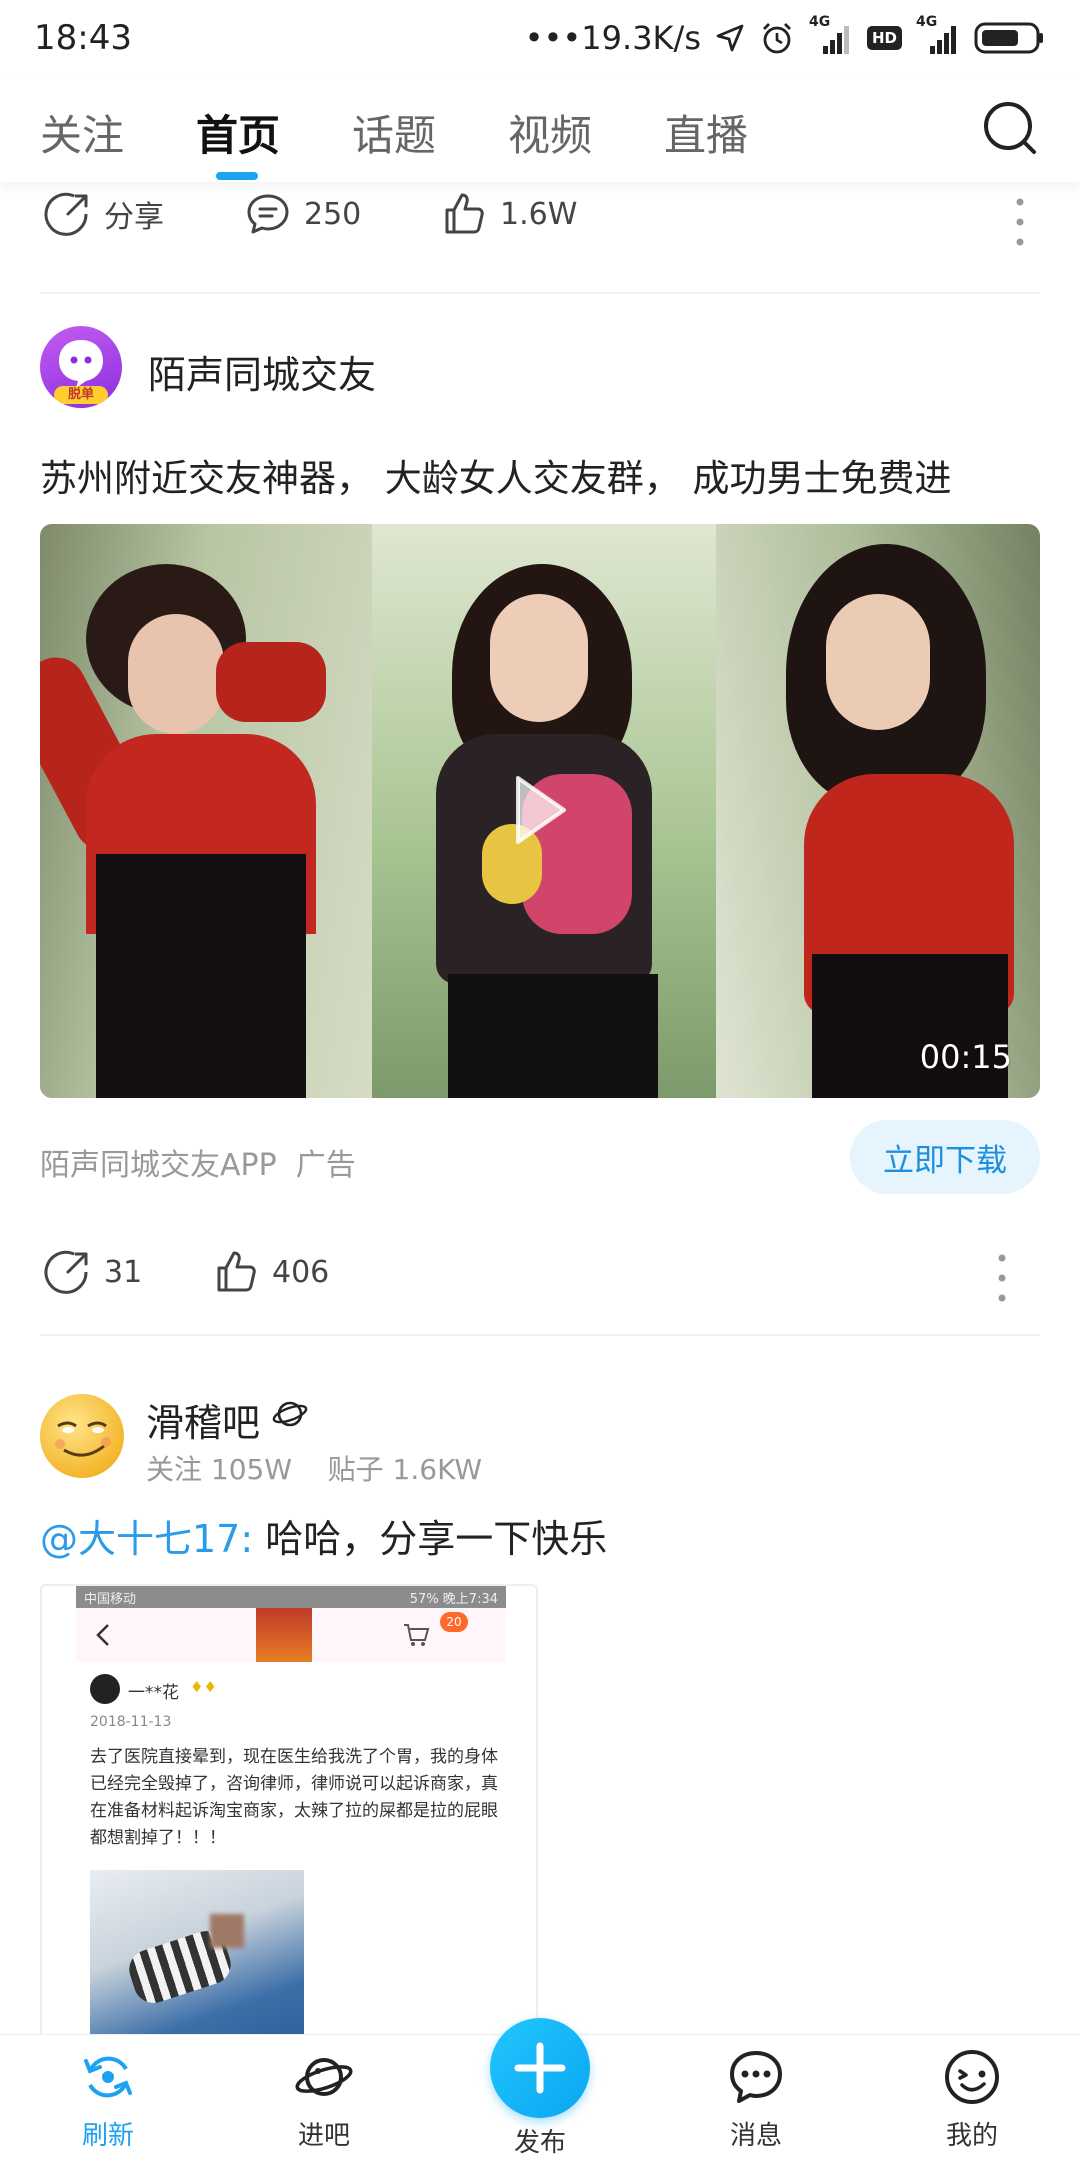 The height and width of the screenshot is (2160, 1080). I want to click on like-count: 1.6W, so click(539, 214).